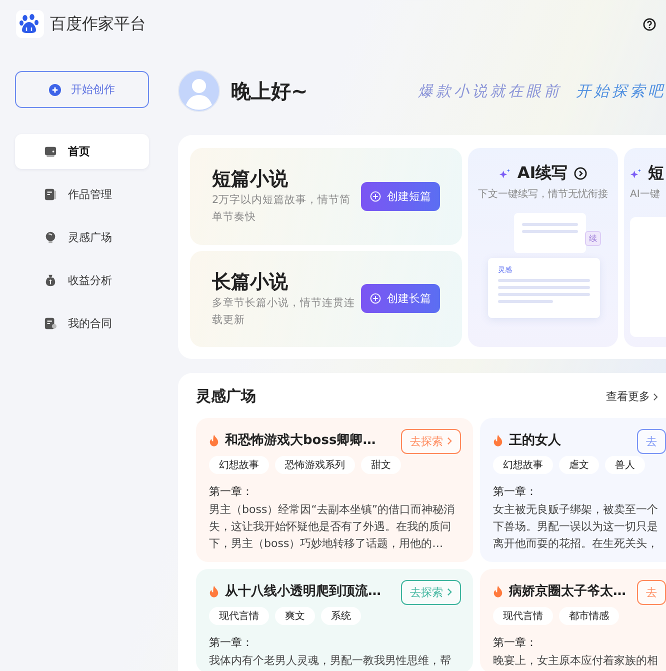  Describe the element at coordinates (250, 179) in the screenshot. I see `novel-type-title: 短篇小说` at that location.